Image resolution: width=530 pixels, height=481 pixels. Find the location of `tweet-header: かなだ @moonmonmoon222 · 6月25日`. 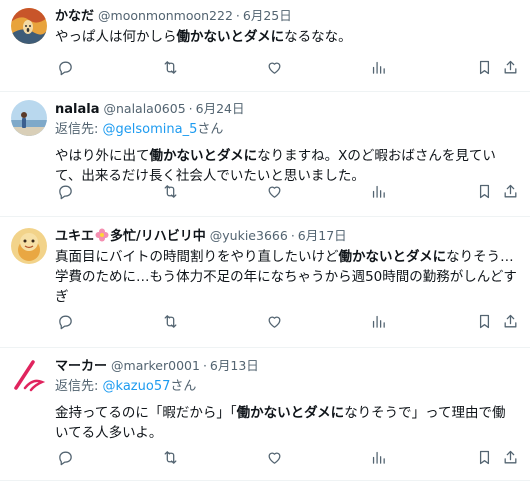

tweet-header: かなだ @moonmonmoon222 · 6月25日 is located at coordinates (286, 16).